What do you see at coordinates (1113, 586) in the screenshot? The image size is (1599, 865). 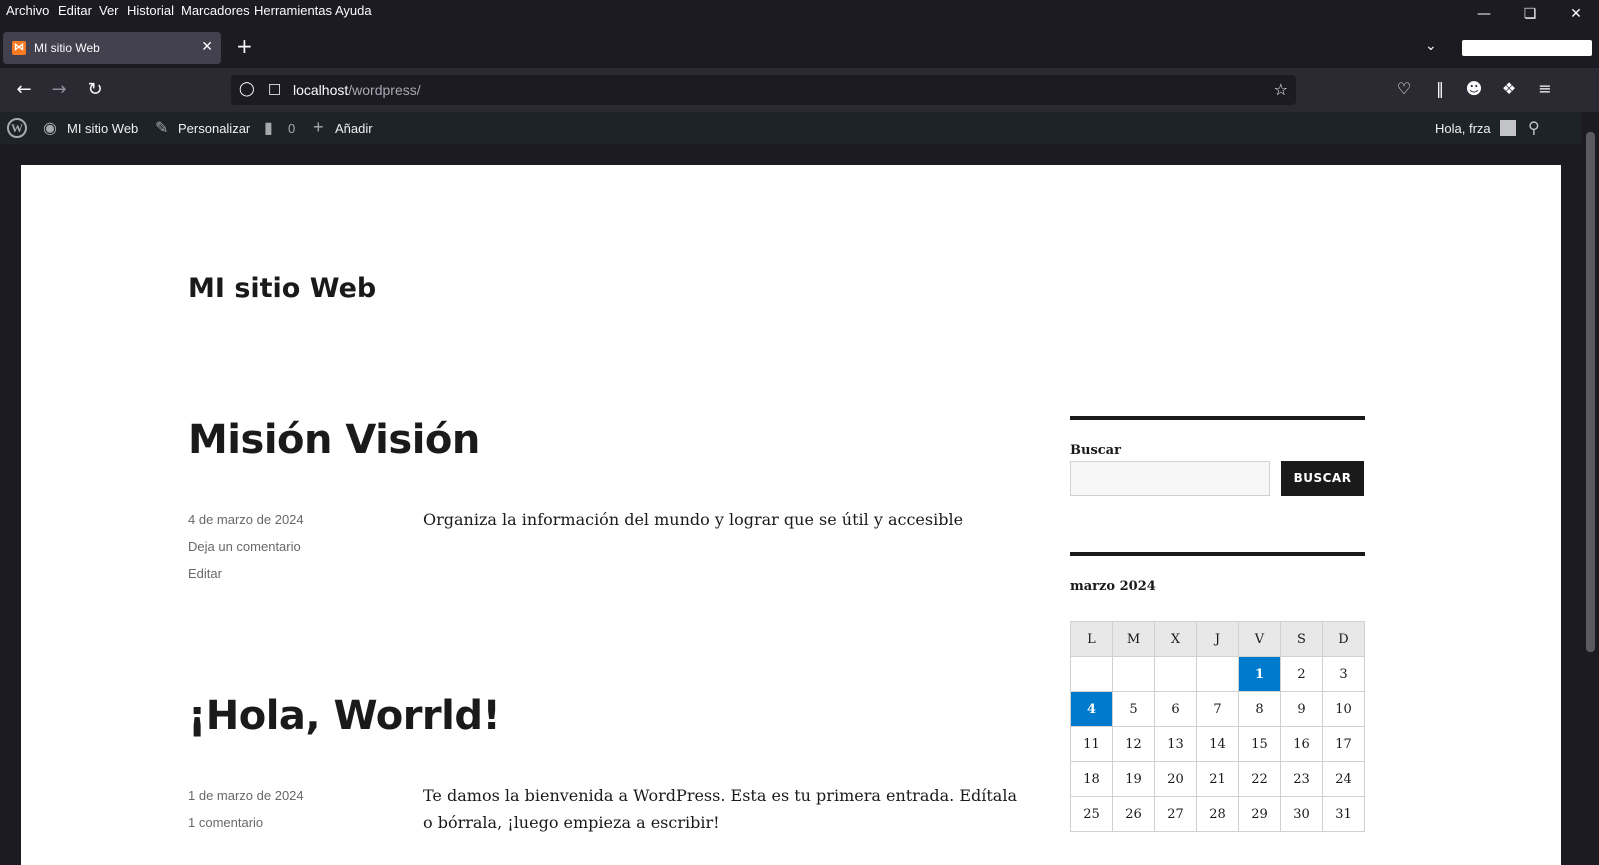 I see `calendar-caption: marzo 2024` at bounding box center [1113, 586].